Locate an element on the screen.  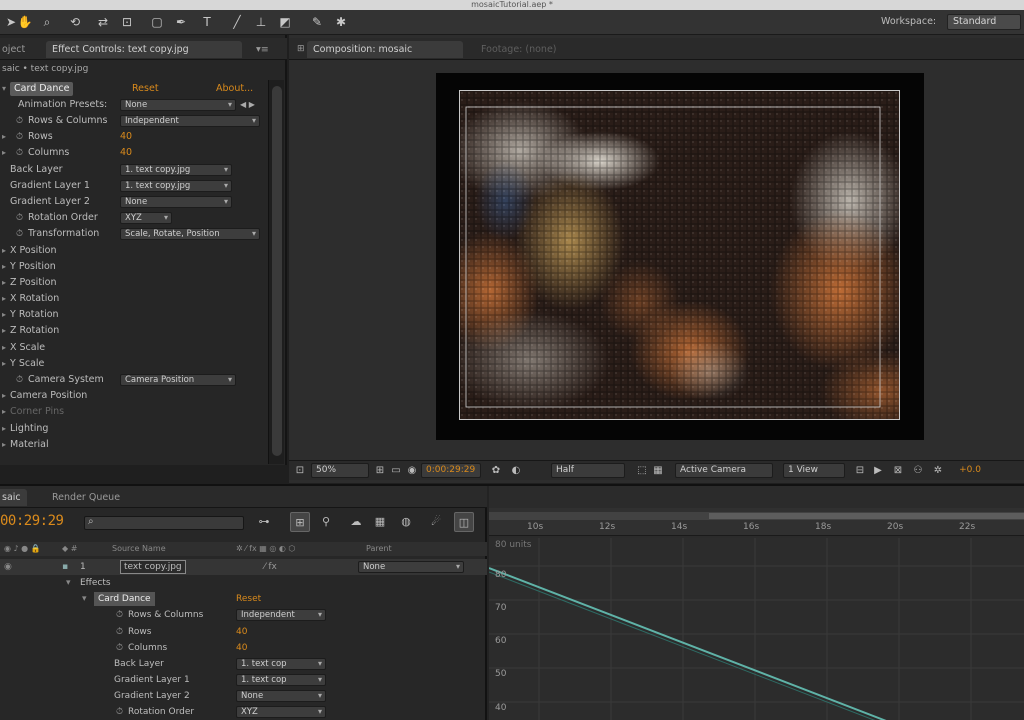
text-tool-icon: T is located at coordinates (207, 22).